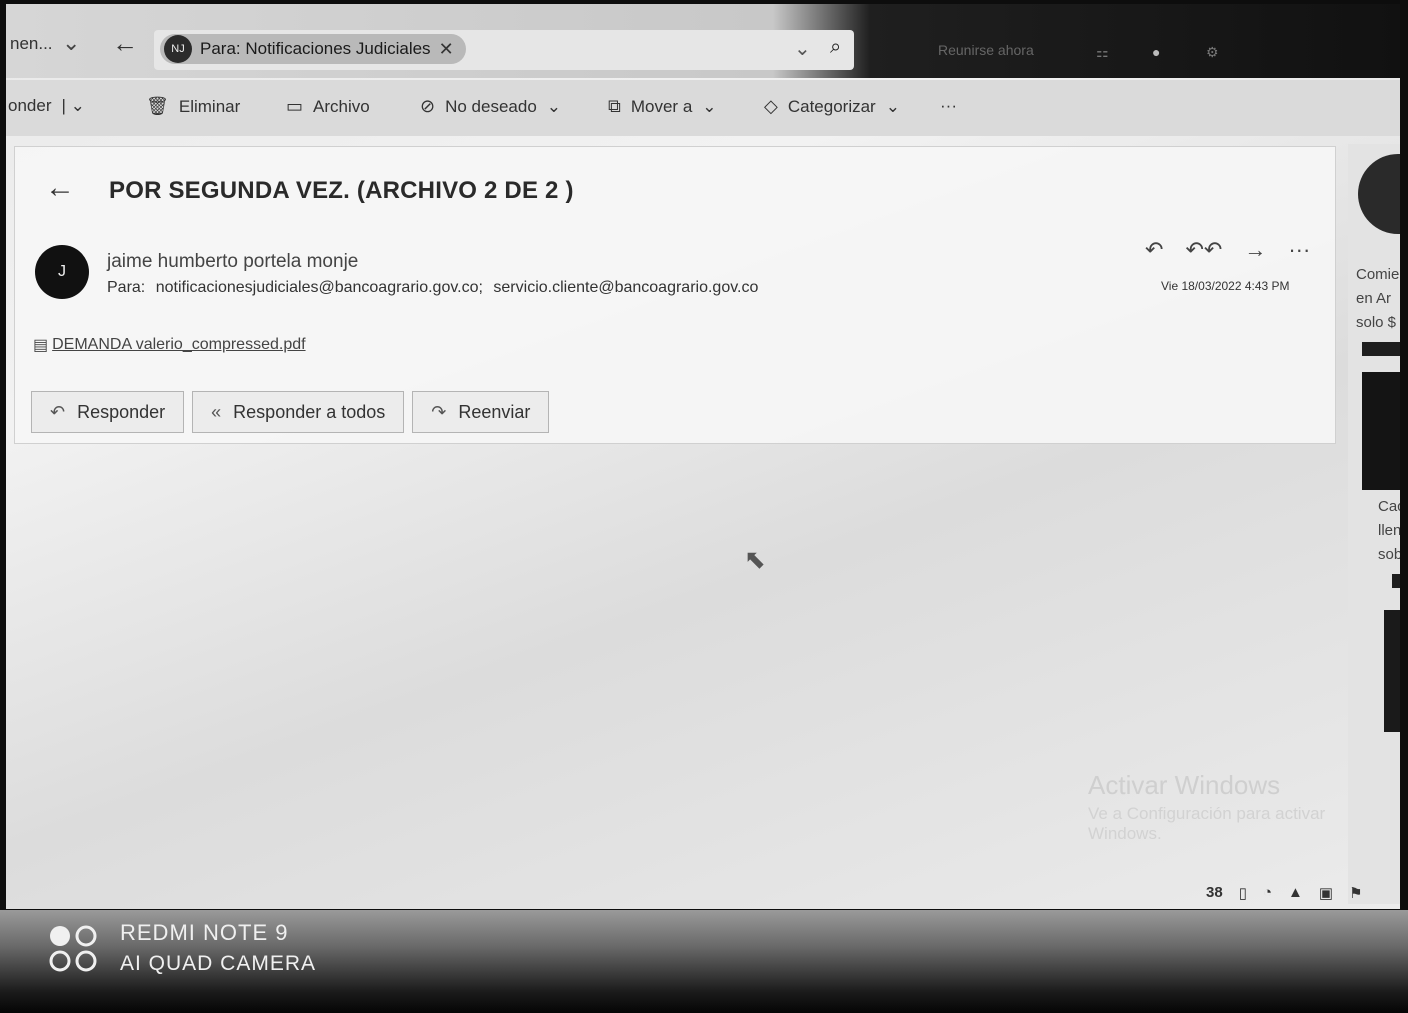 This screenshot has height=1013, width=1408. What do you see at coordinates (1212, 52) in the screenshot?
I see `gear-icon: ⚙` at bounding box center [1212, 52].